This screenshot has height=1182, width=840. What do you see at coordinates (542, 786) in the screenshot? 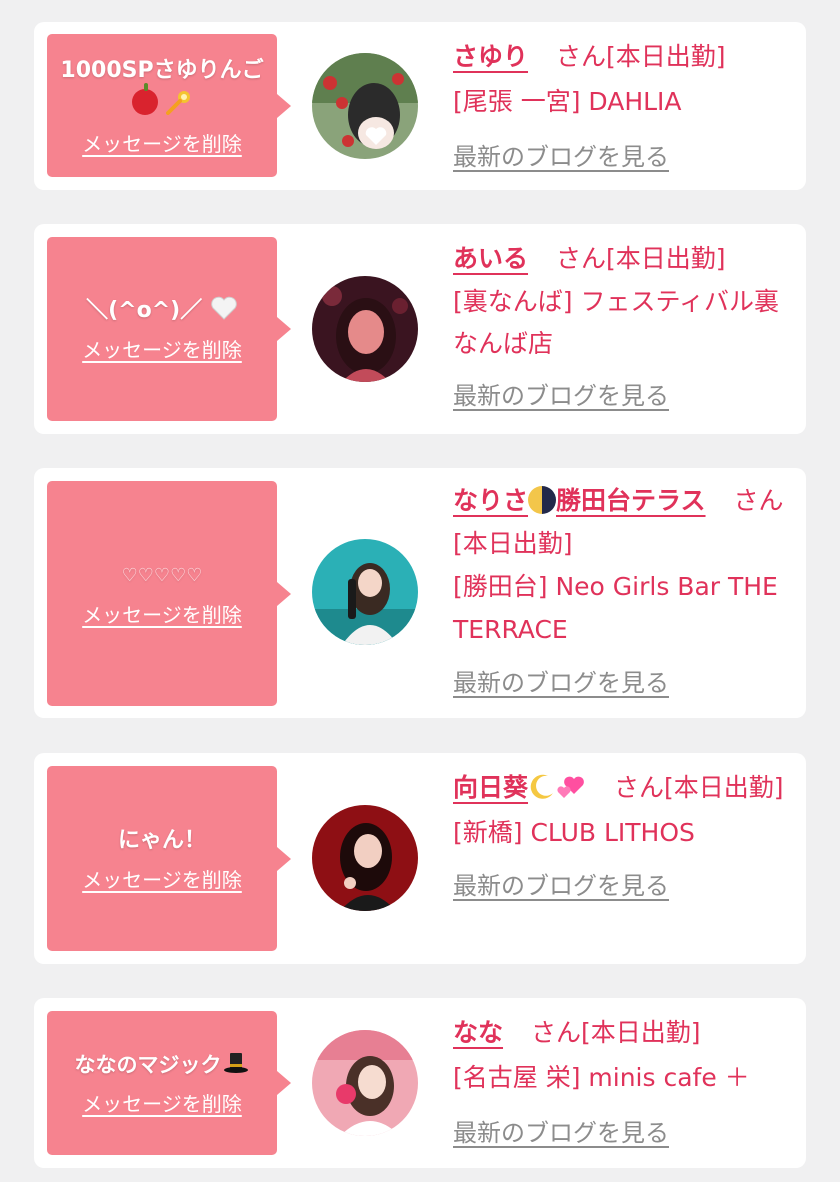
I see `crescent-moon-icon` at bounding box center [542, 786].